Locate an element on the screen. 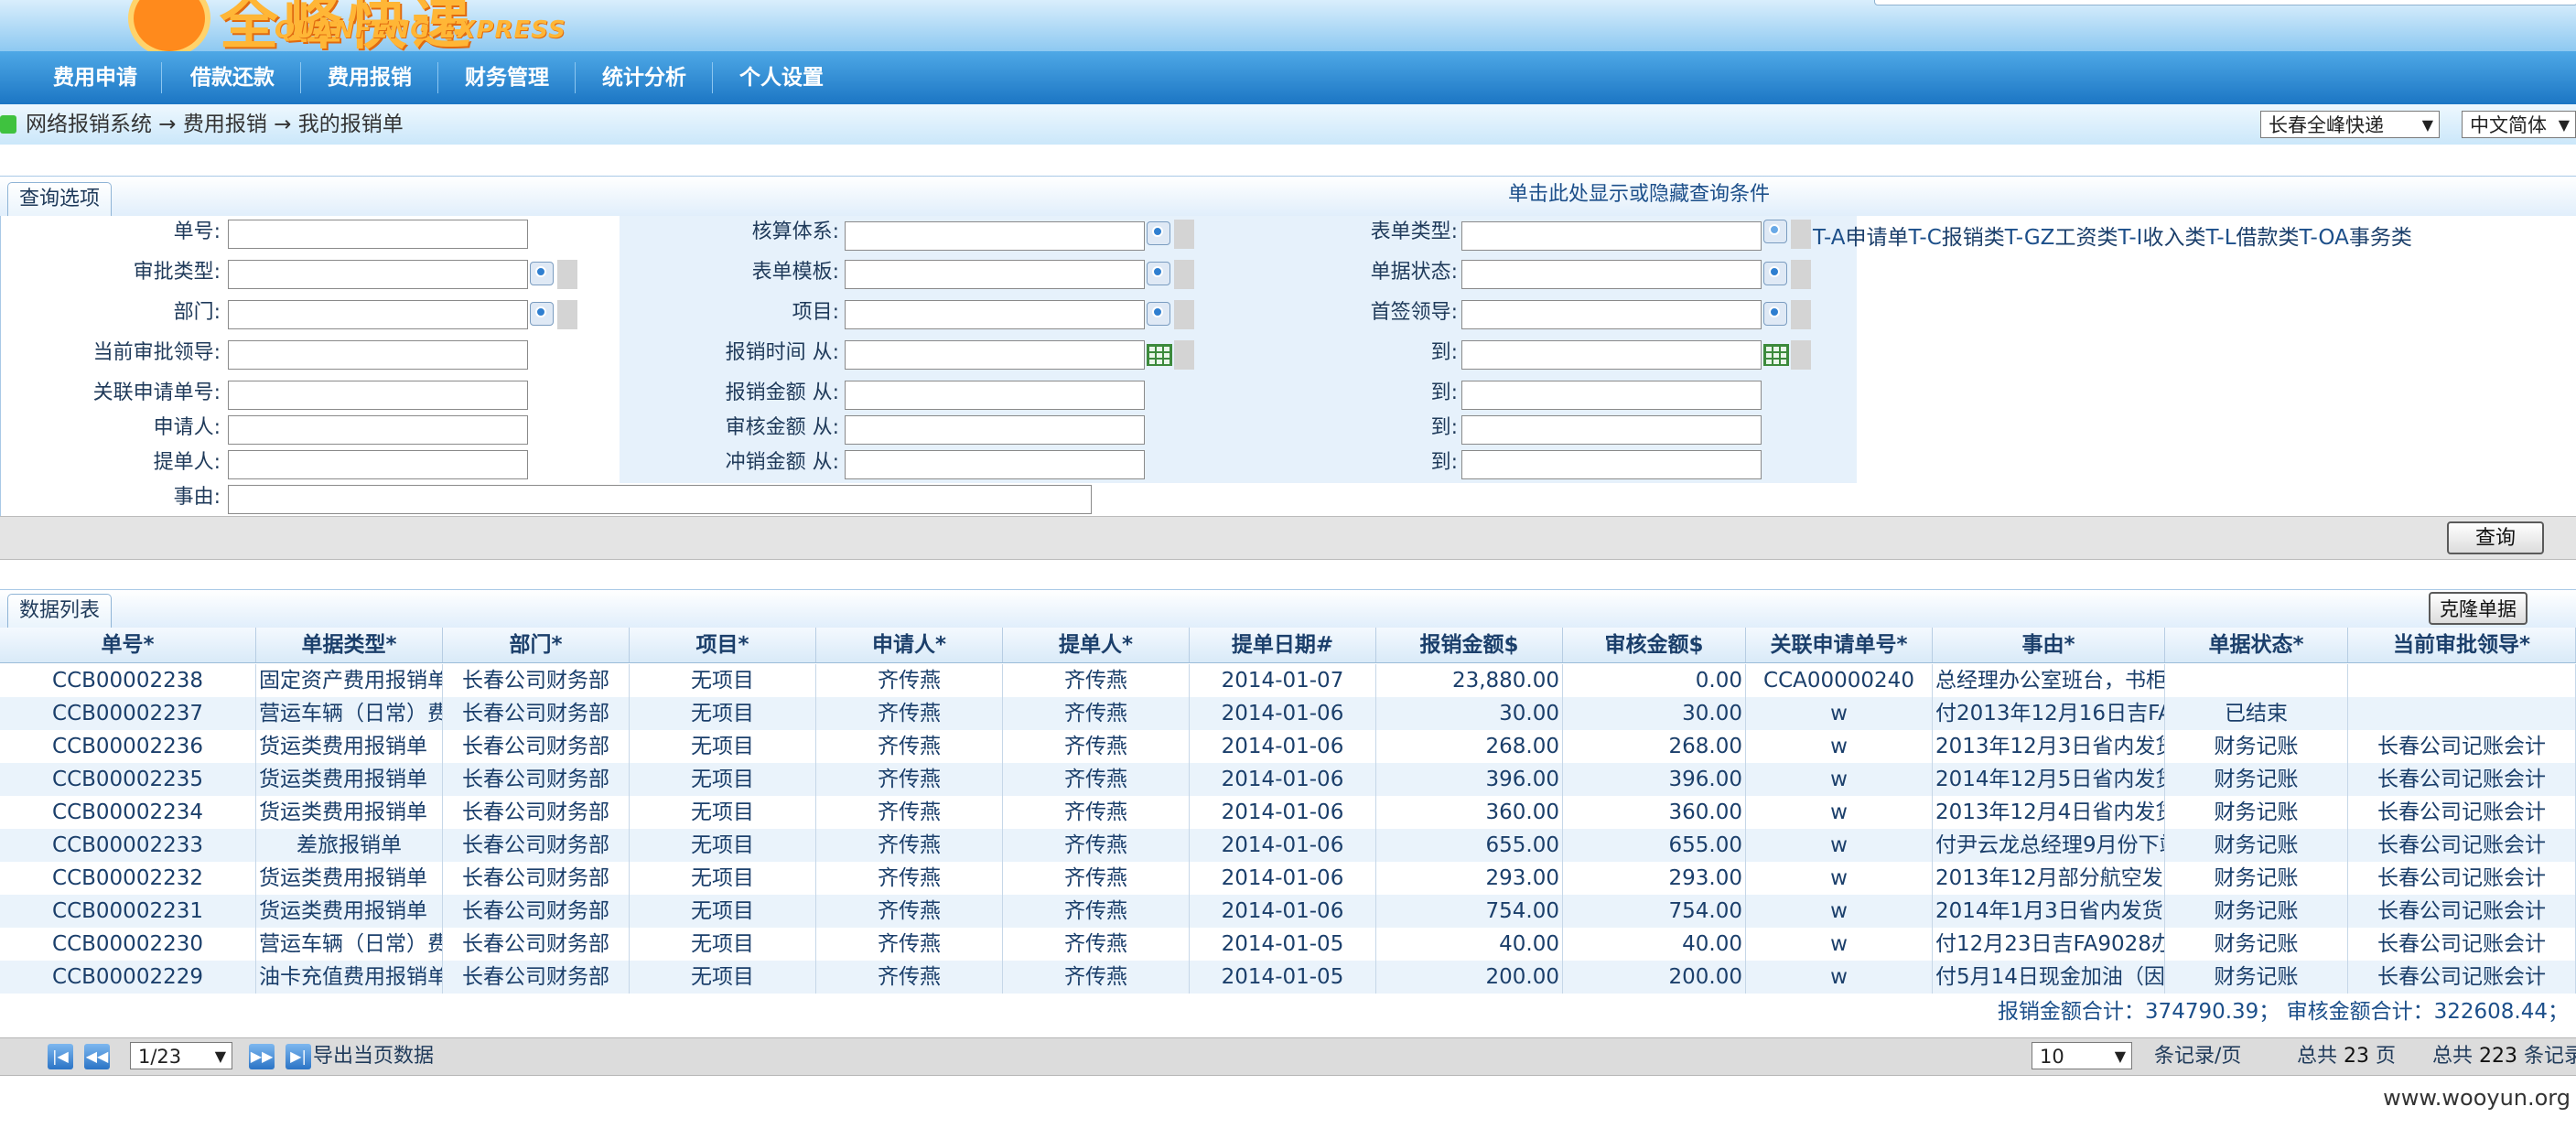 The height and width of the screenshot is (1128, 2576). form-type-input is located at coordinates (1611, 236).